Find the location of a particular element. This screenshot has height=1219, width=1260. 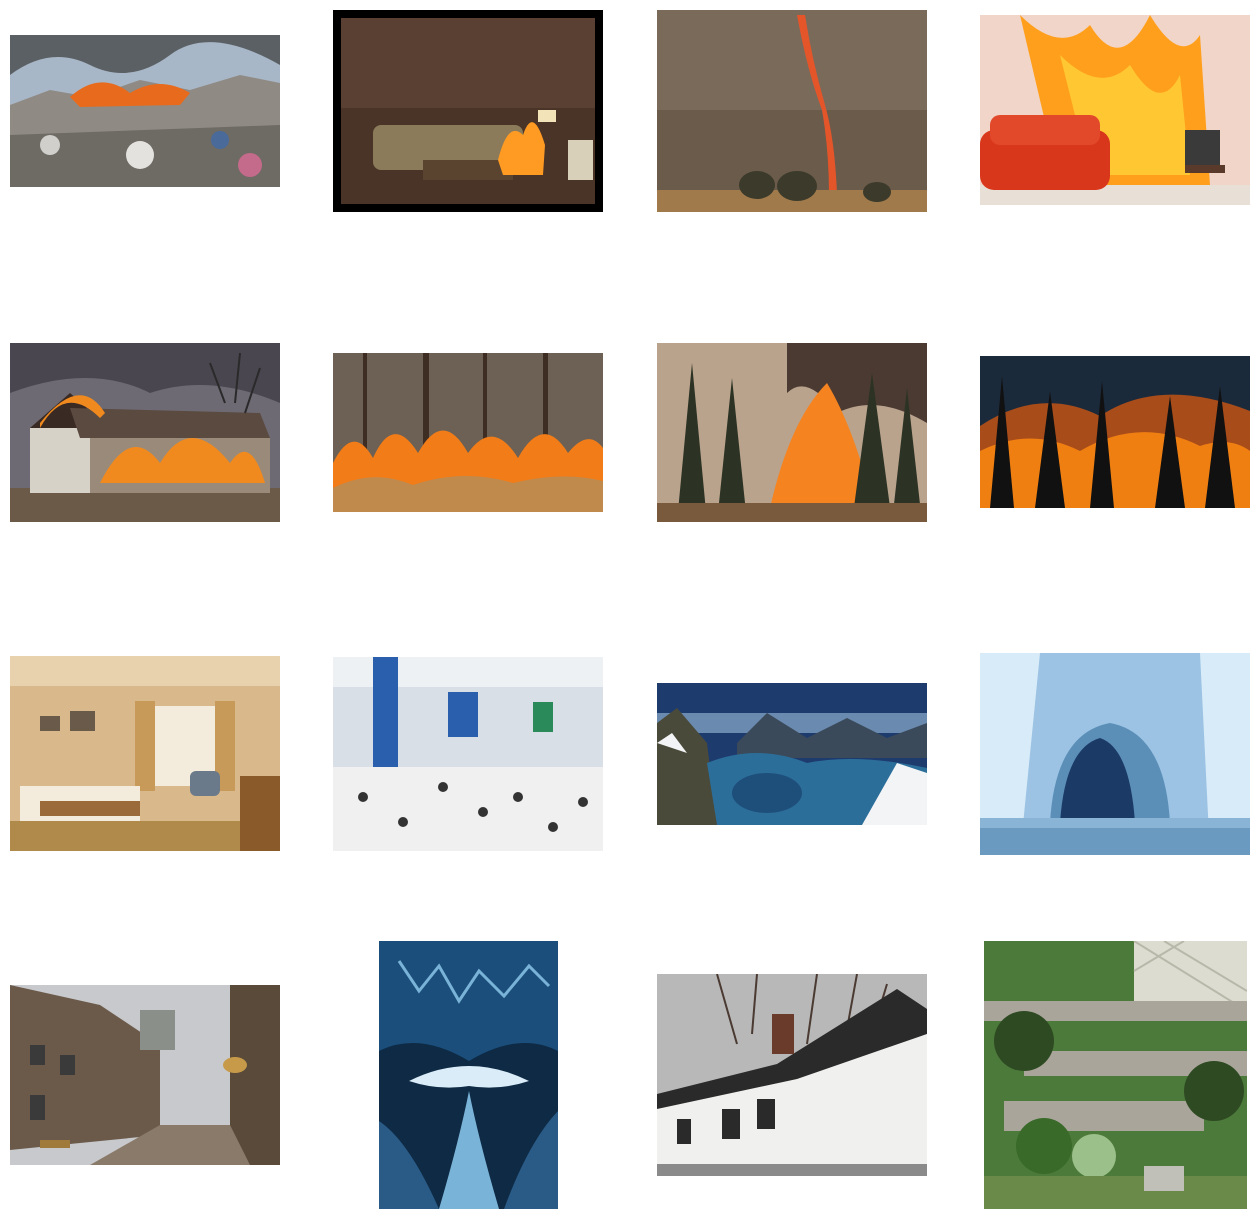

image-pine-forest-fire is located at coordinates (792, 432).